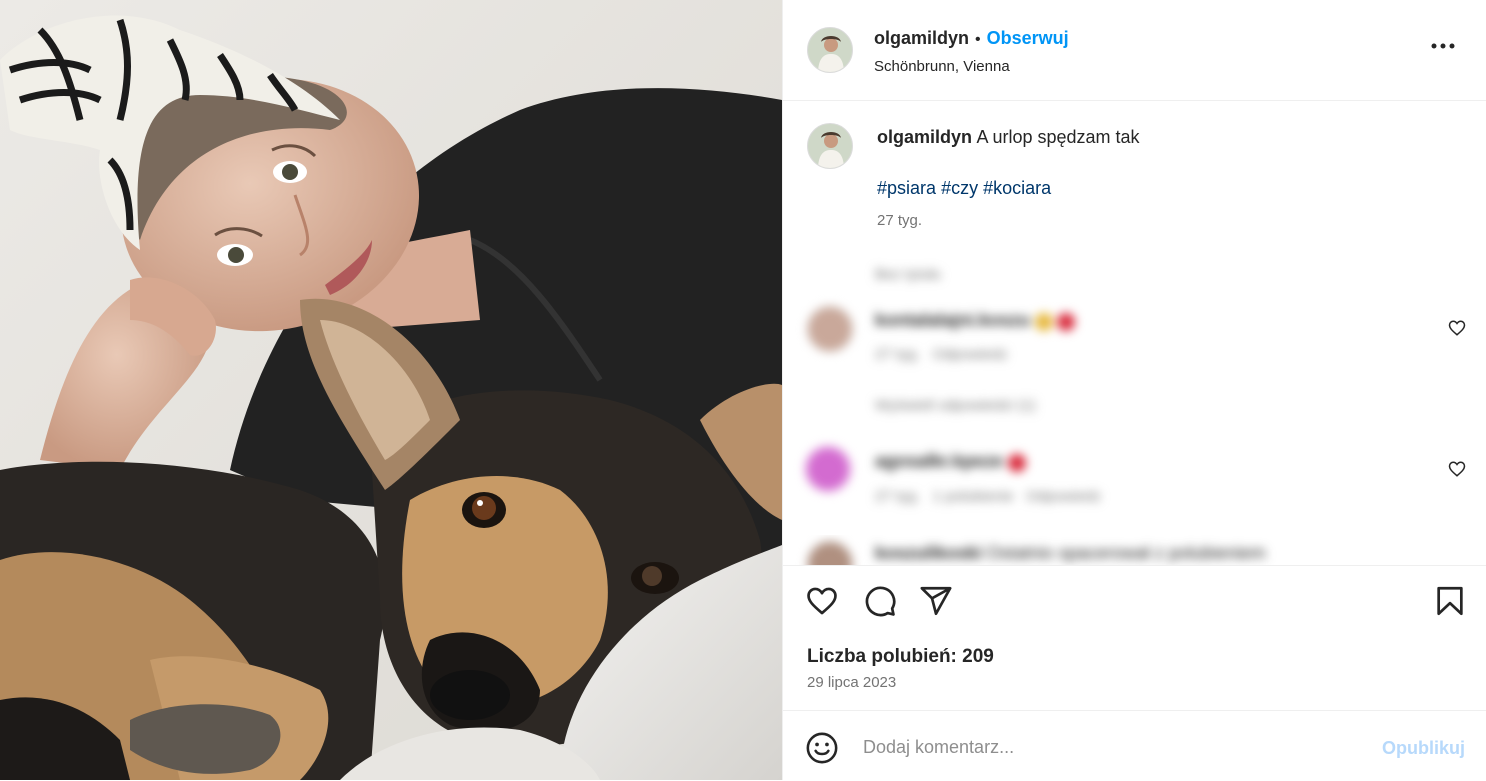  I want to click on comment-username: agosalkr.kpeze, so click(939, 461).